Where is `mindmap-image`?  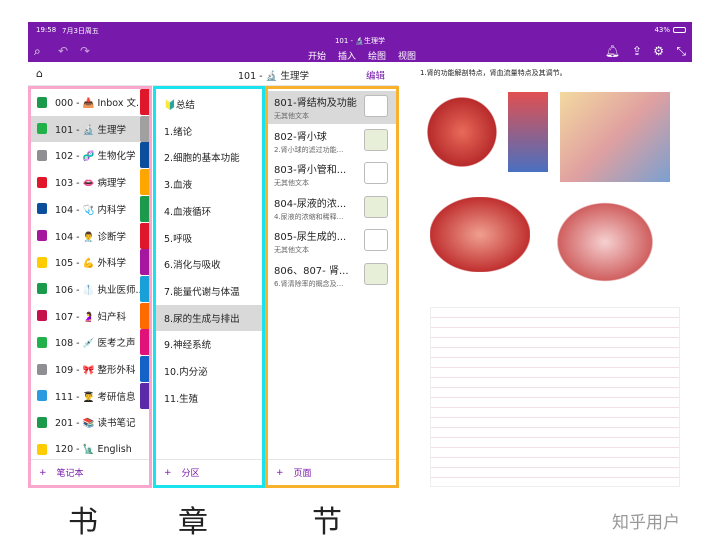 mindmap-image is located at coordinates (555, 397).